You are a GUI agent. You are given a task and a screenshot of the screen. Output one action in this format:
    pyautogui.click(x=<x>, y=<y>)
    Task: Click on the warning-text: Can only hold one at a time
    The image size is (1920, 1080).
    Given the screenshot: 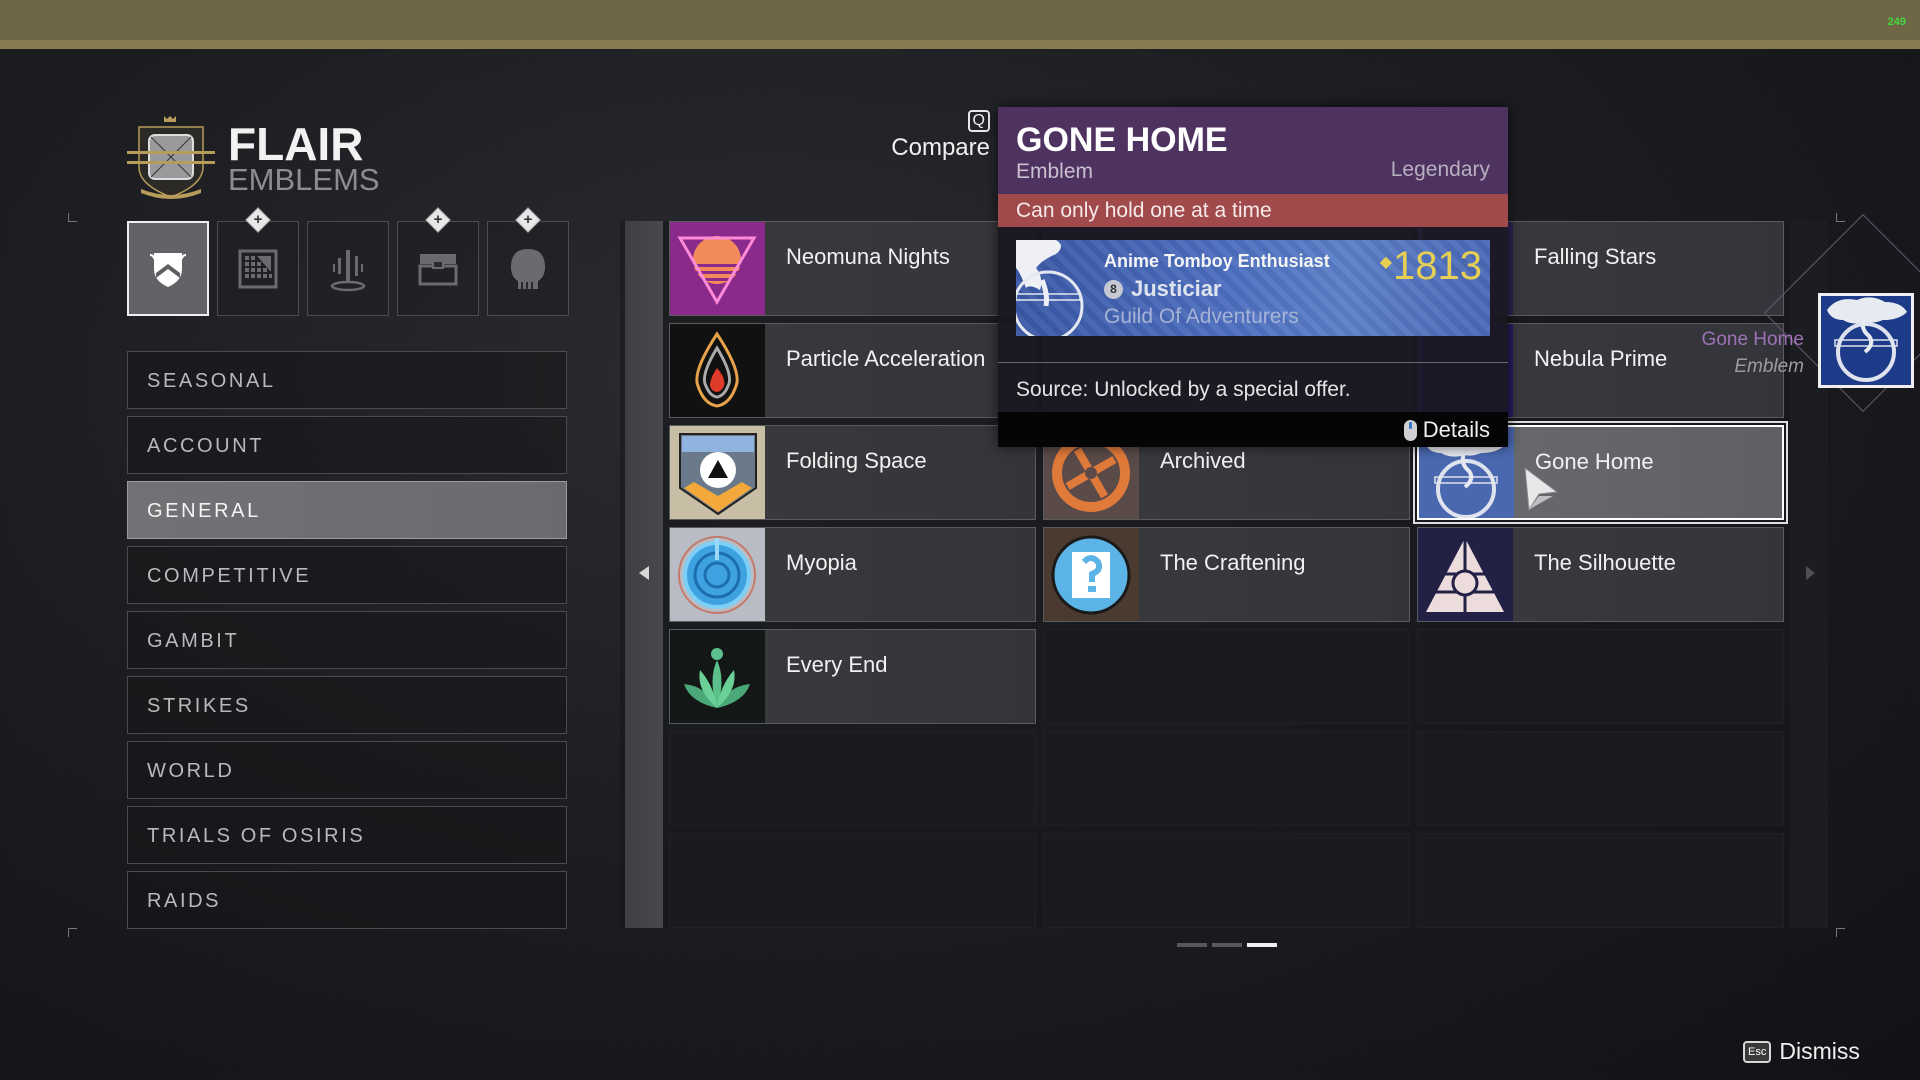 What is the action you would take?
    pyautogui.click(x=1144, y=210)
    